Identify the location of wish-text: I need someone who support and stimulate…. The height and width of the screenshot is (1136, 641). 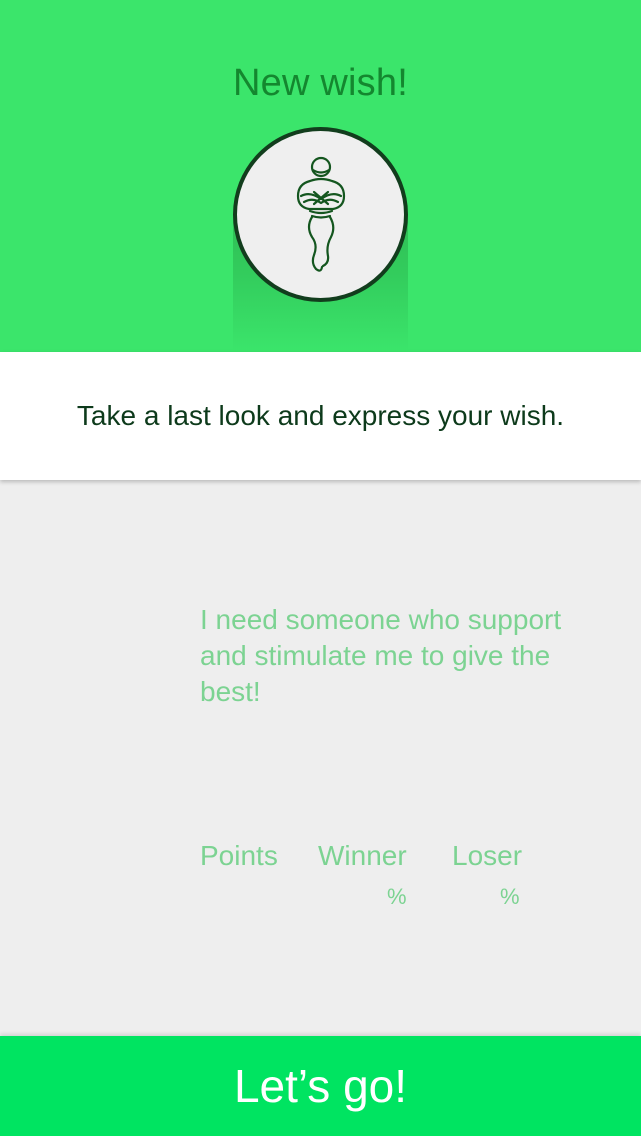
(381, 655).